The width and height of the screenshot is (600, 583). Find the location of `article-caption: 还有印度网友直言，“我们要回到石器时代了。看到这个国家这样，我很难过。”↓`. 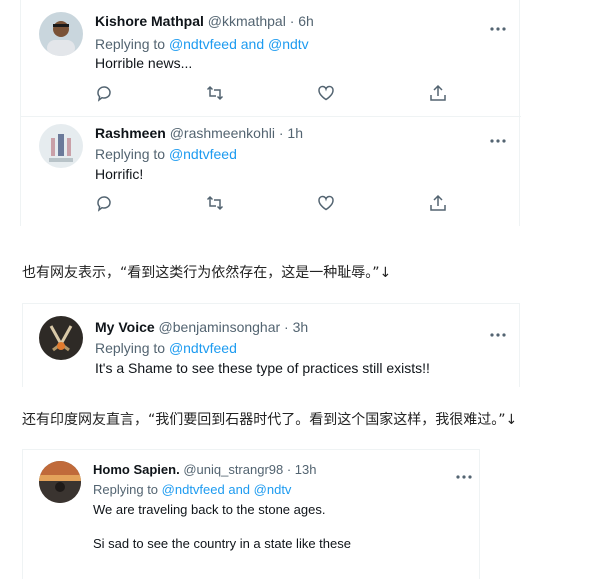

article-caption: 还有印度网友直言，“我们要回到石器时代了。看到这个国家这样，我很难过。”↓ is located at coordinates (270, 420).